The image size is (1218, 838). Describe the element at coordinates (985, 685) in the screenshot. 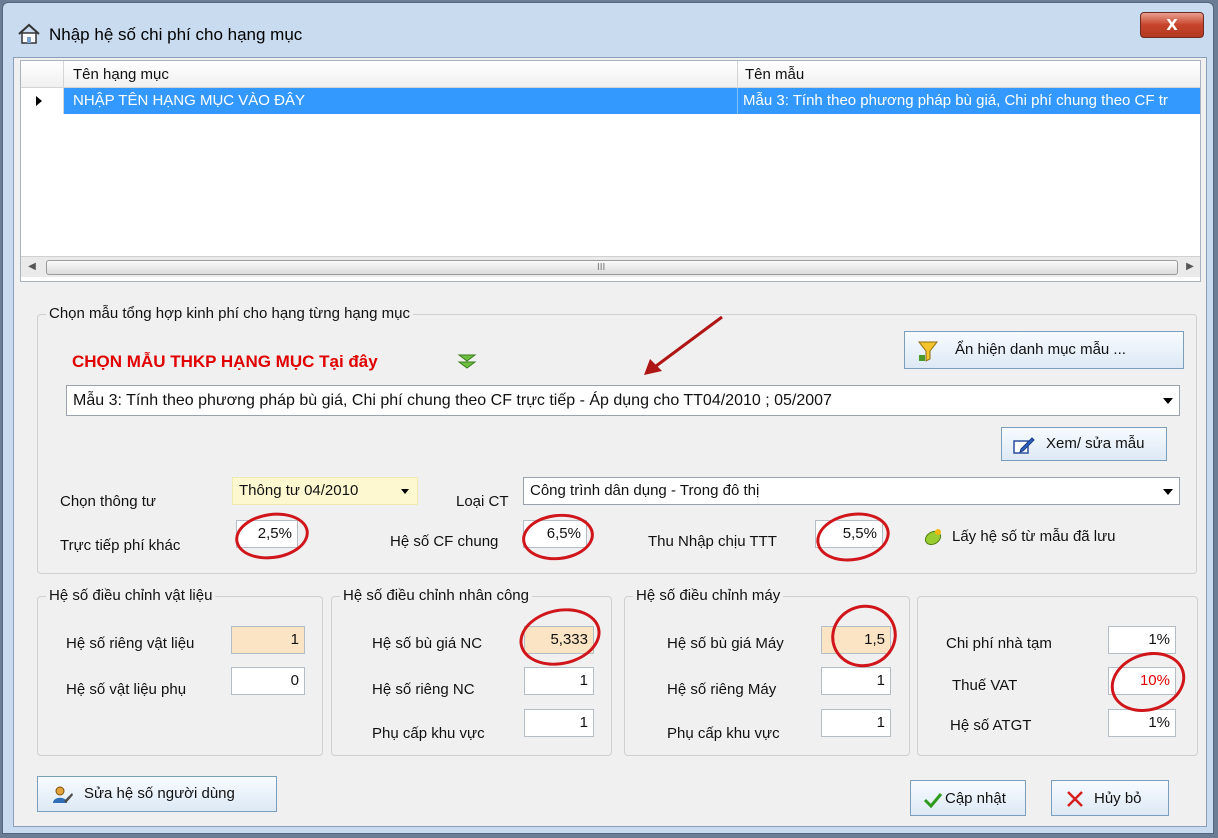

I see `vat-label: Thuế VAT` at that location.